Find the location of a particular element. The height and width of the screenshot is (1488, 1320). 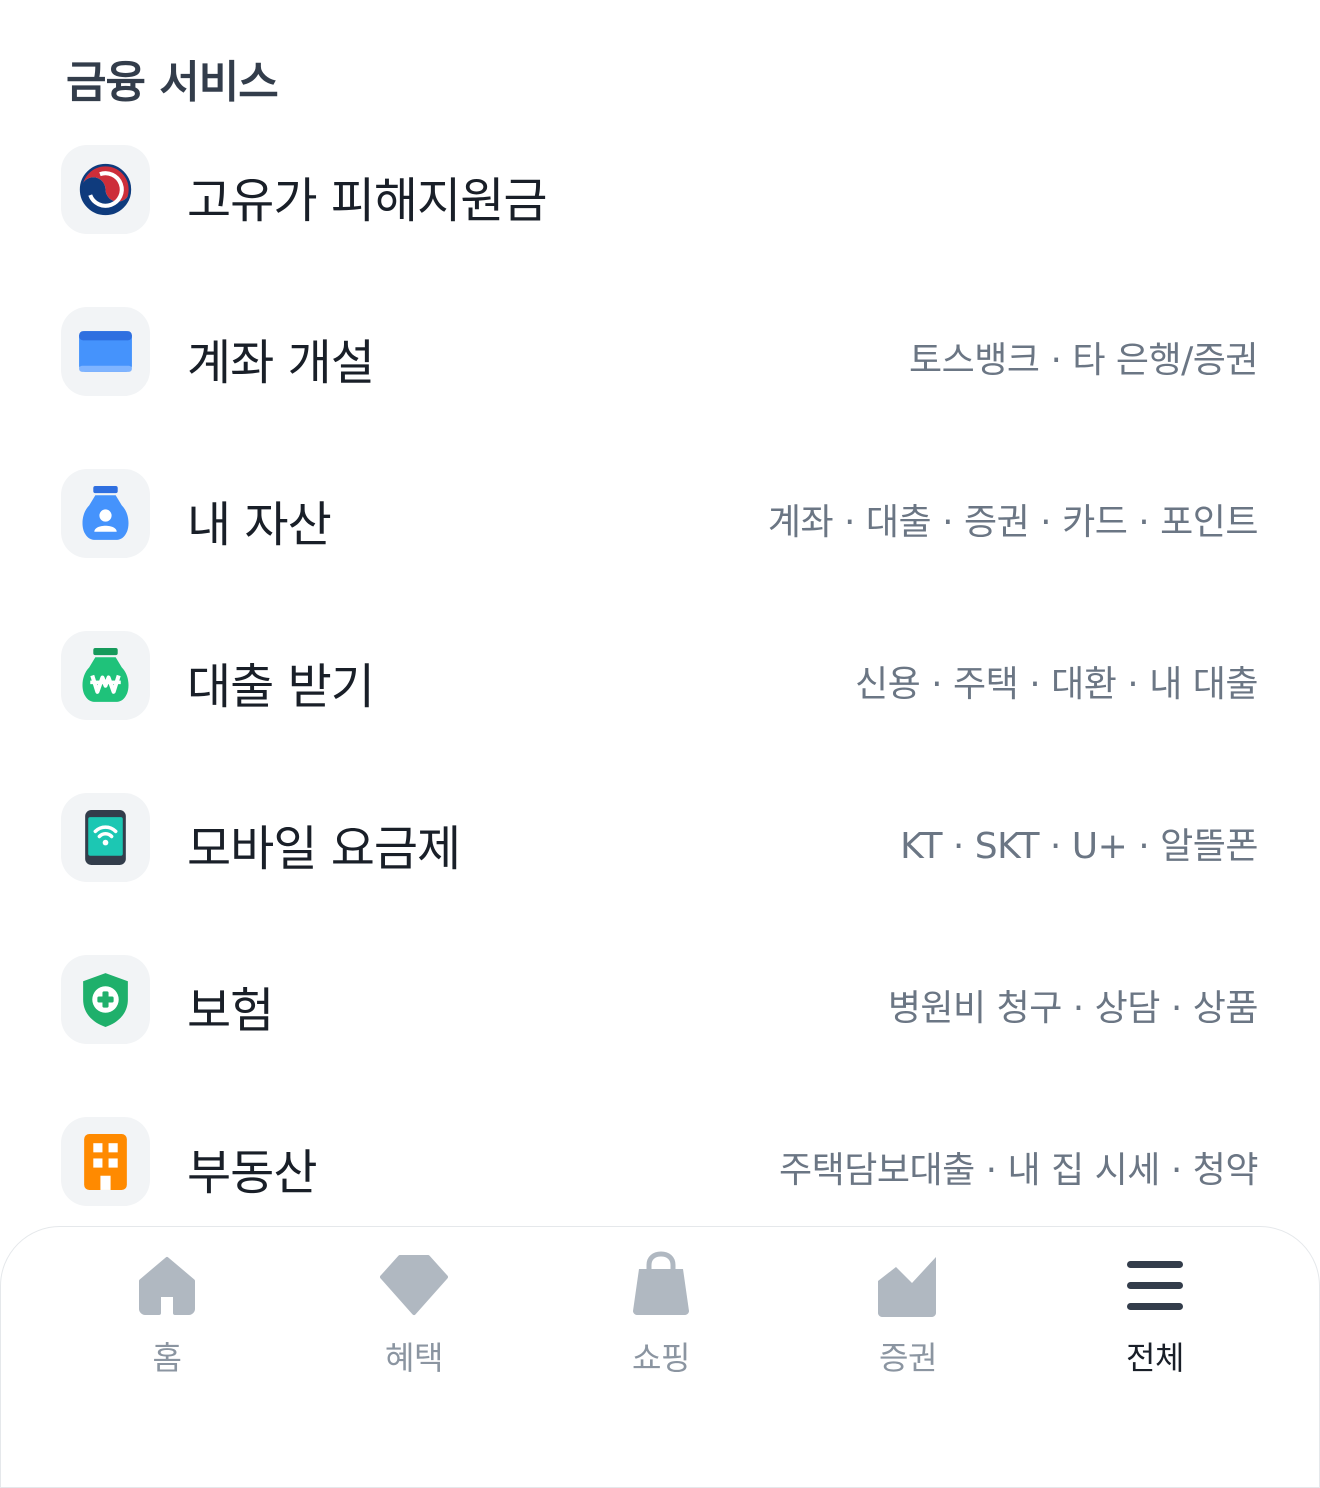

nav-label: 전체 is located at coordinates (1155, 1358).